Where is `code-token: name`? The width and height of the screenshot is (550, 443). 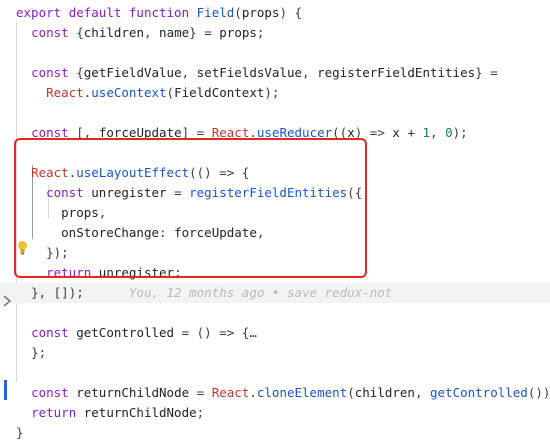 code-token: name is located at coordinates (174, 32).